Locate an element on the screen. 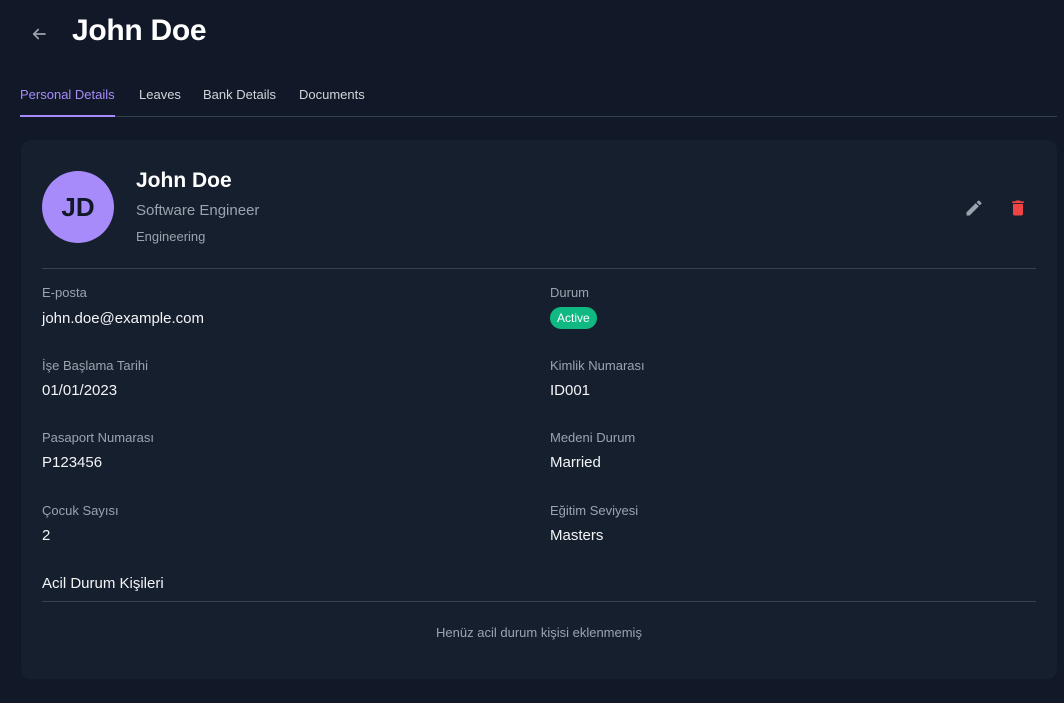 The width and height of the screenshot is (1064, 703). emergency-divider is located at coordinates (539, 601).